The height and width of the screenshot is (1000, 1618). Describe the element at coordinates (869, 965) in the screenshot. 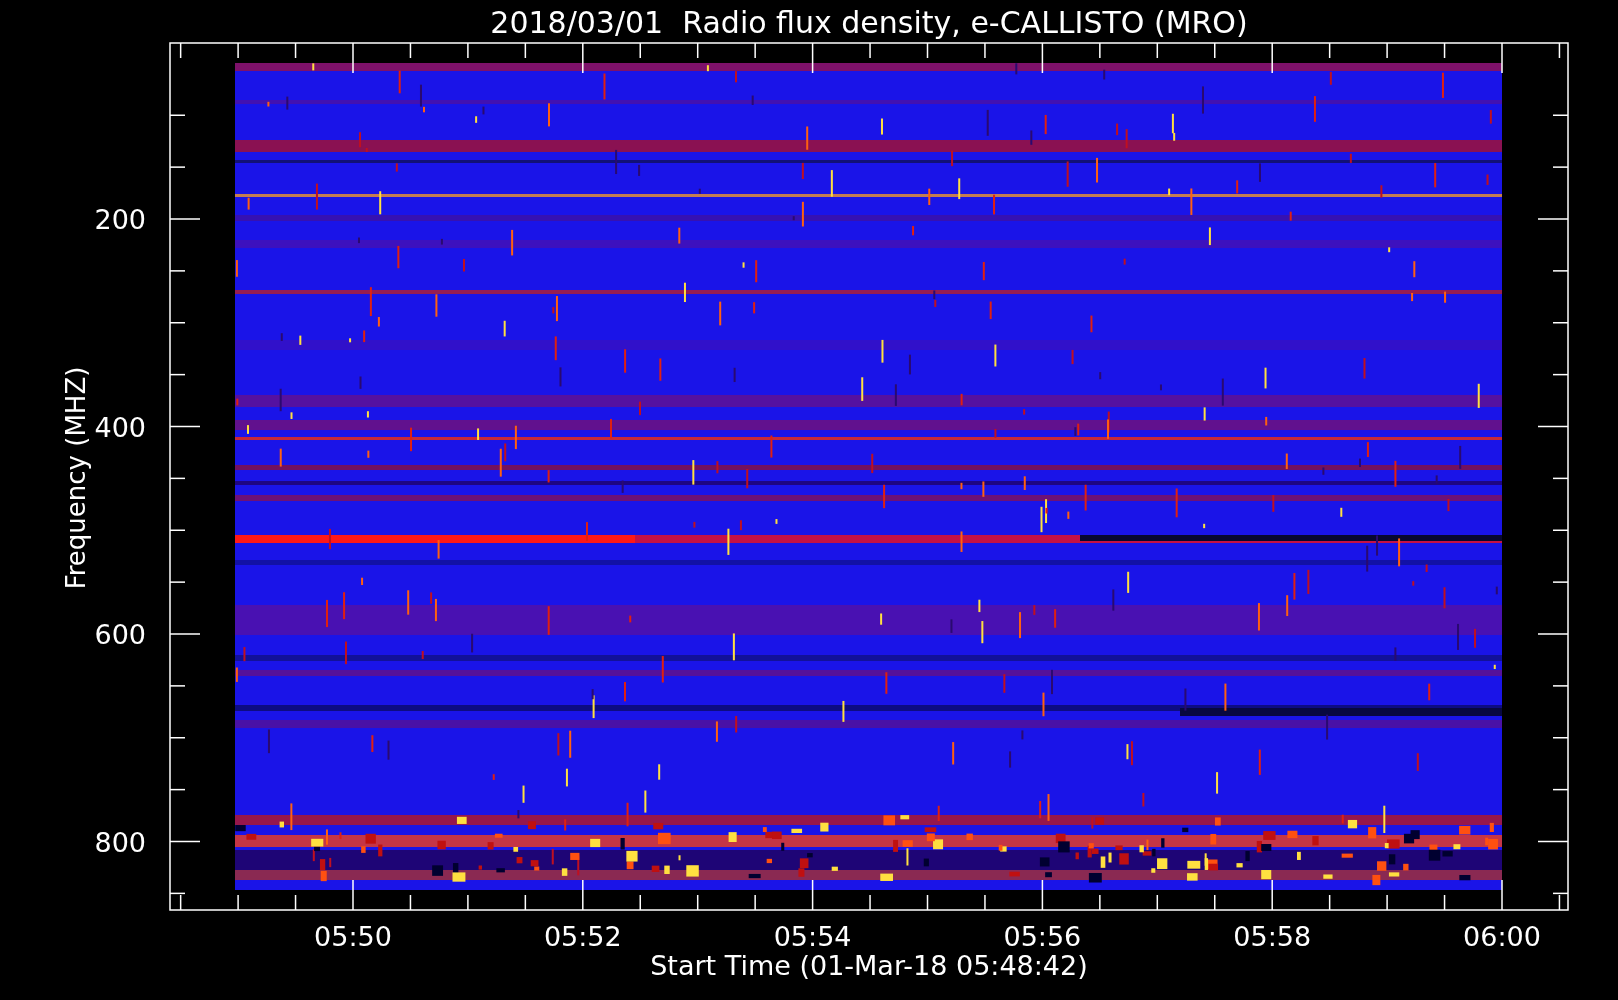

I see `x-axis-label: Start Time (01-Mar-18 05:48:42)` at that location.